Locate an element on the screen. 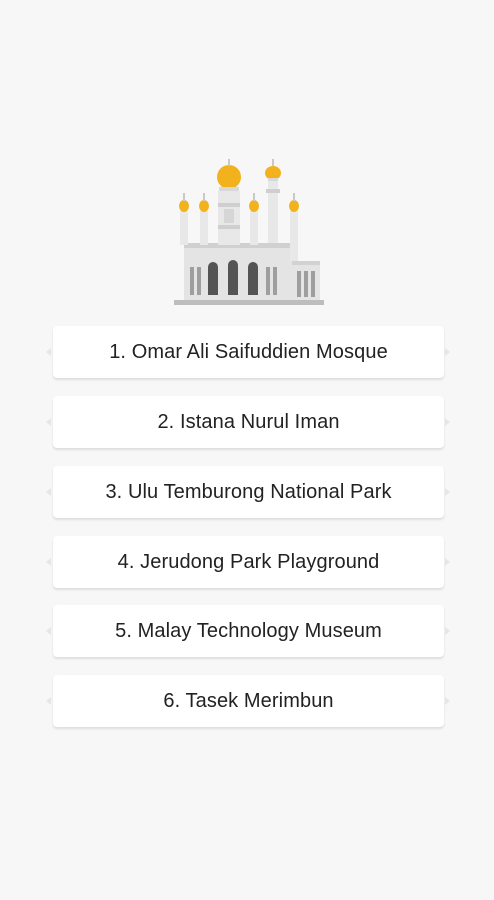 This screenshot has width=494, height=900. list-item-label: 4. Jerudong Park Playground is located at coordinates (248, 561).